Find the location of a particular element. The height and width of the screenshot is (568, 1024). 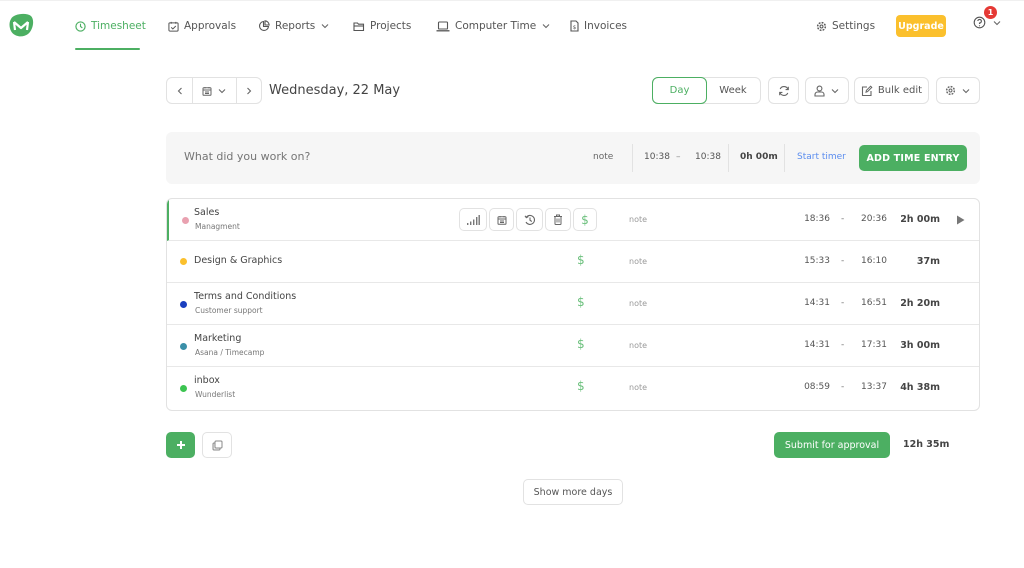

history-button is located at coordinates (529, 219).